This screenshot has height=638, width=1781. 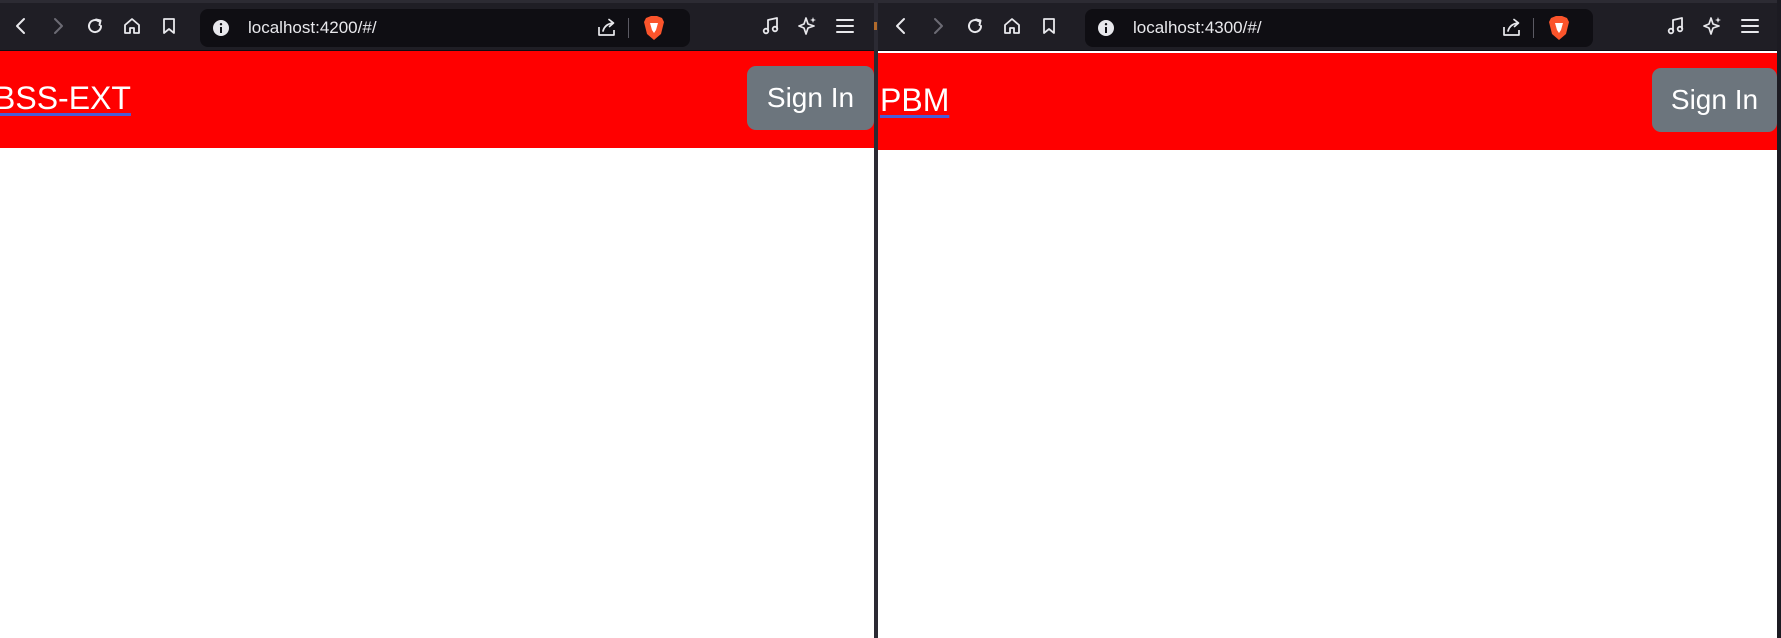 I want to click on app-header: BSS-EXT Sign In, so click(x=437, y=99).